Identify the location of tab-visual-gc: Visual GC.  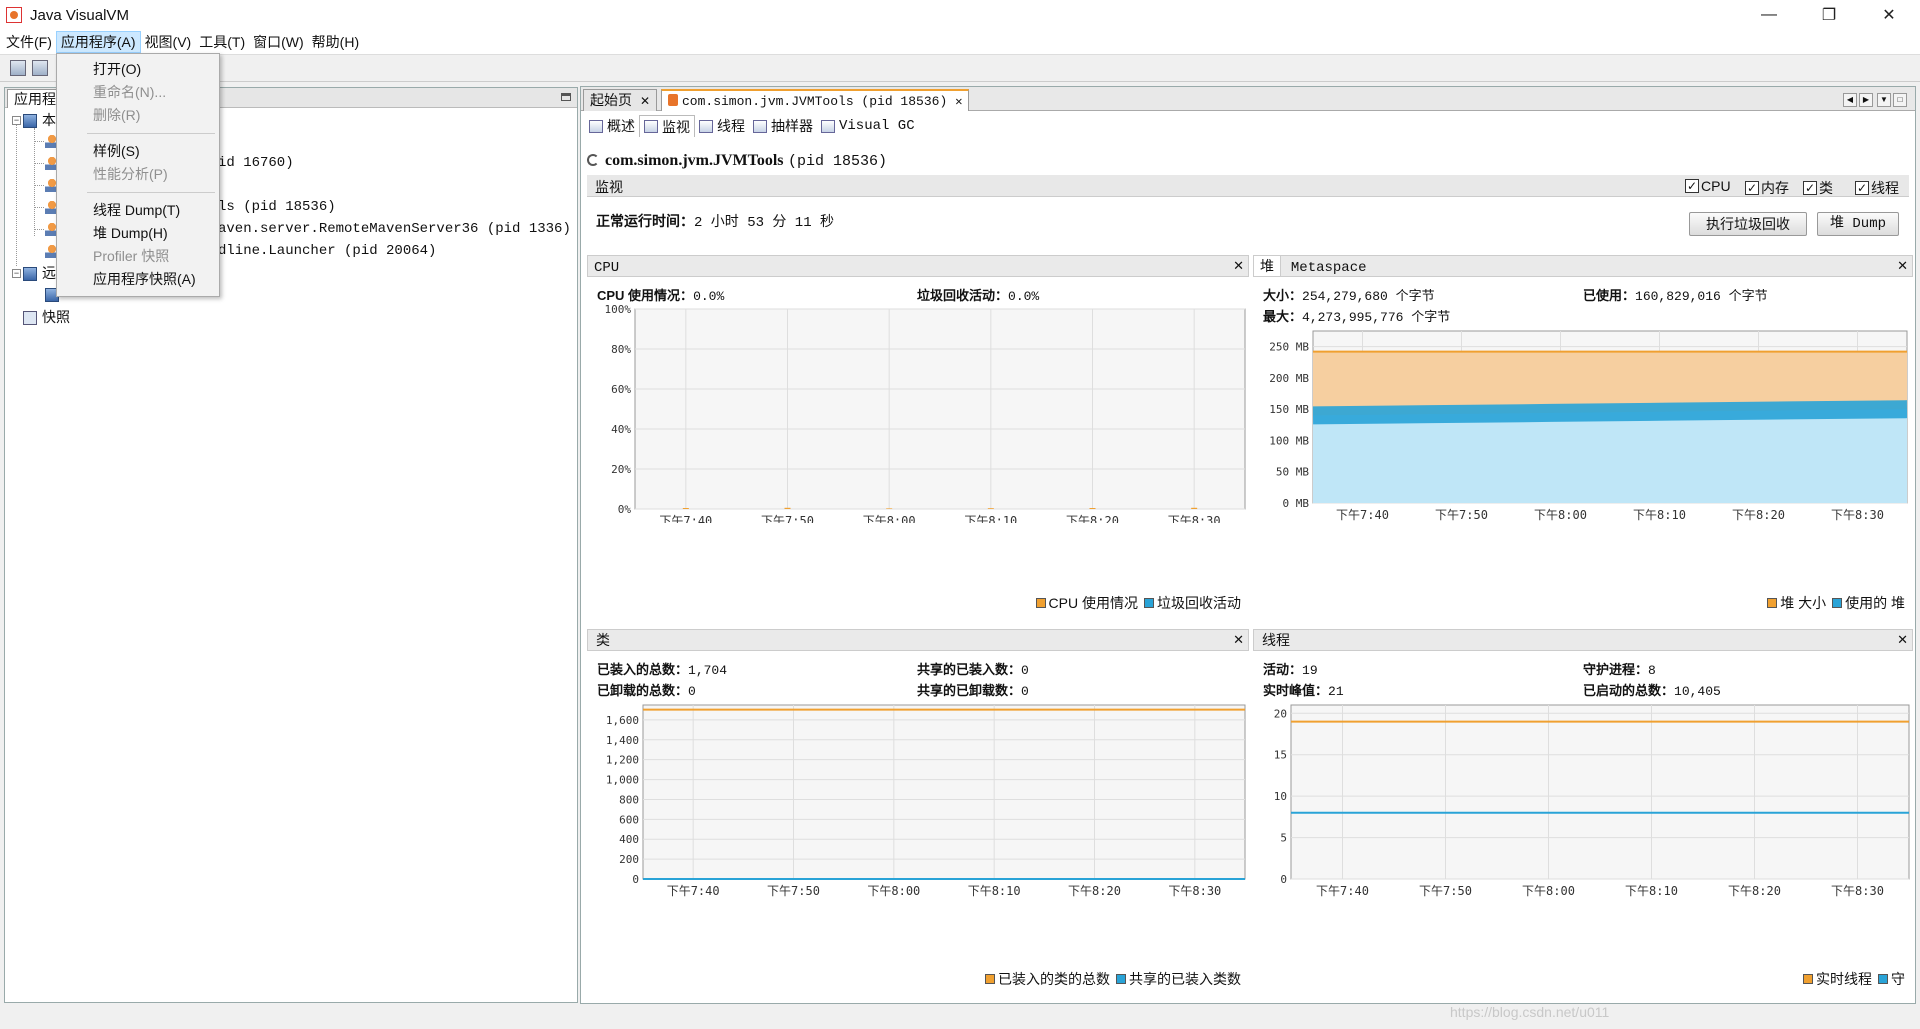
(868, 126).